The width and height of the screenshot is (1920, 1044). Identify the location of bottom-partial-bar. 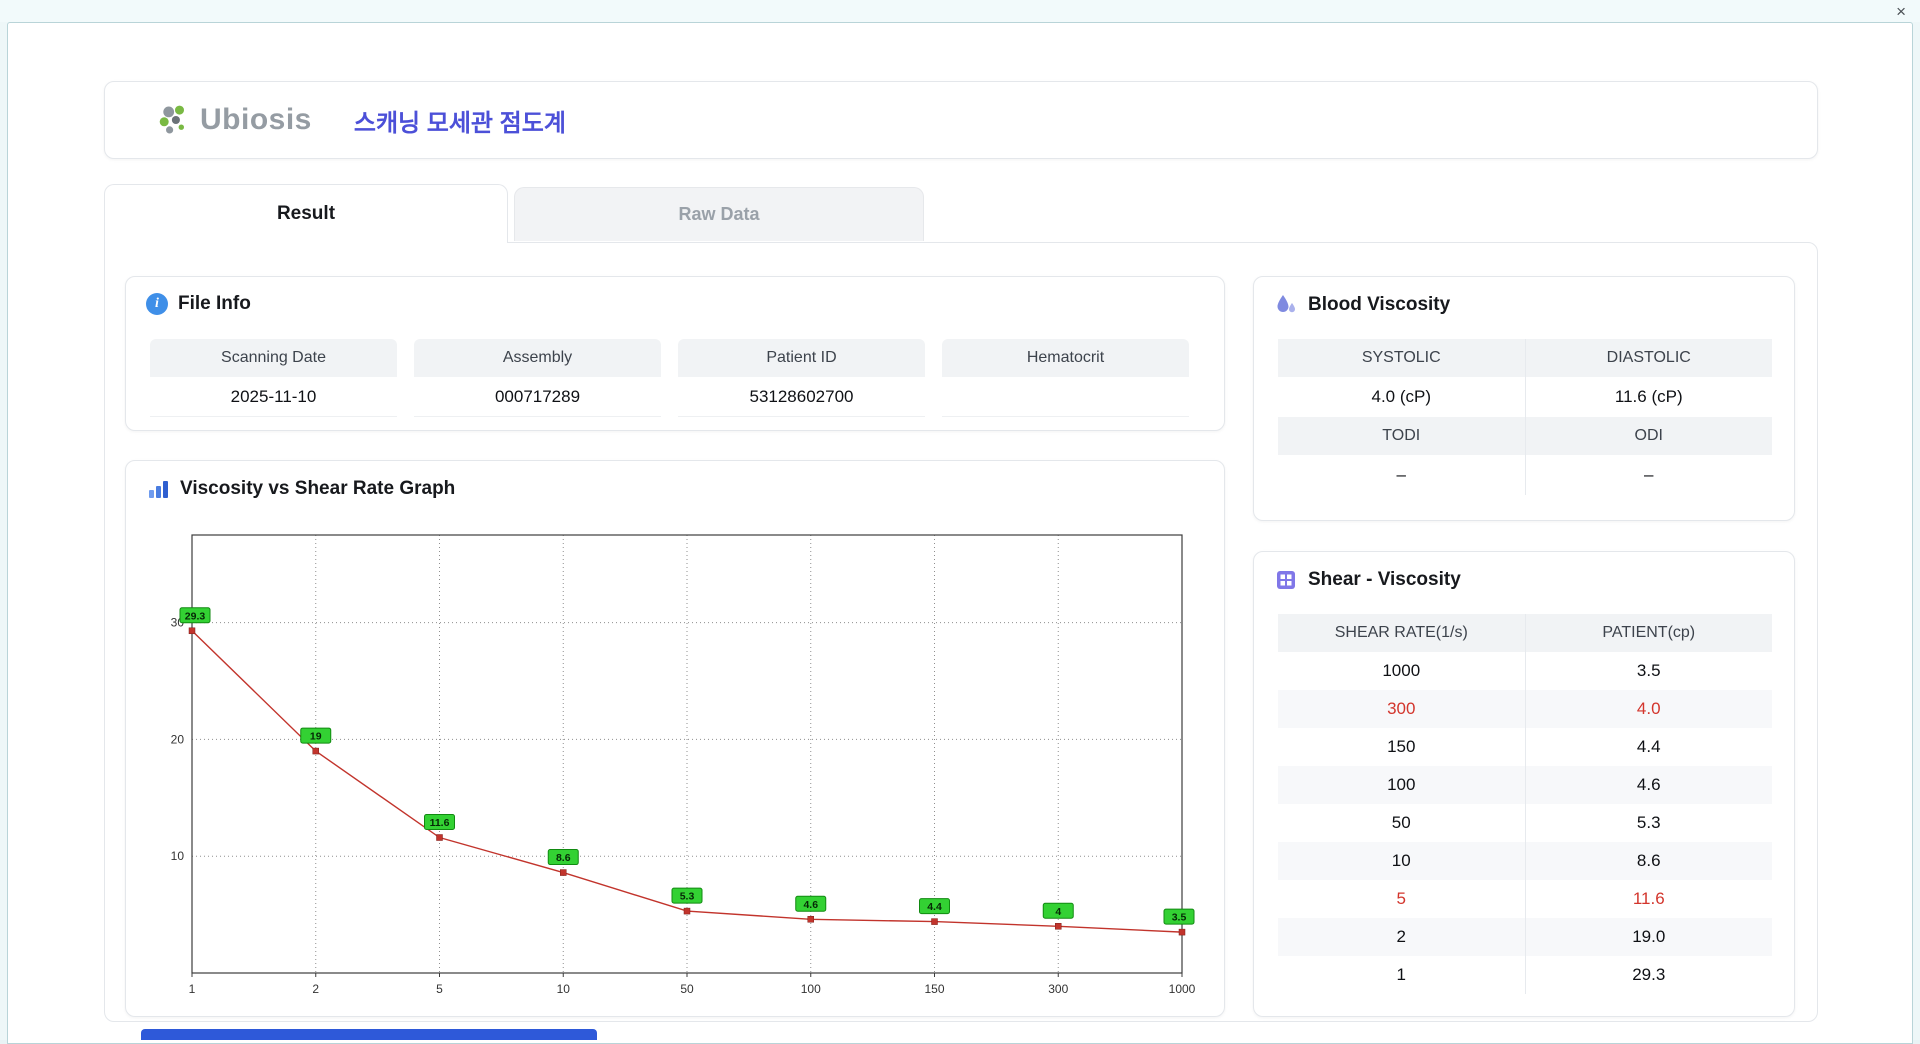
(369, 1034).